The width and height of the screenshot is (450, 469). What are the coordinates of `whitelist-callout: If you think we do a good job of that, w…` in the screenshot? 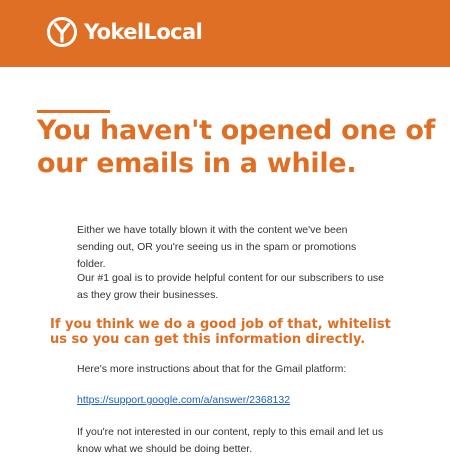 It's located at (220, 332).